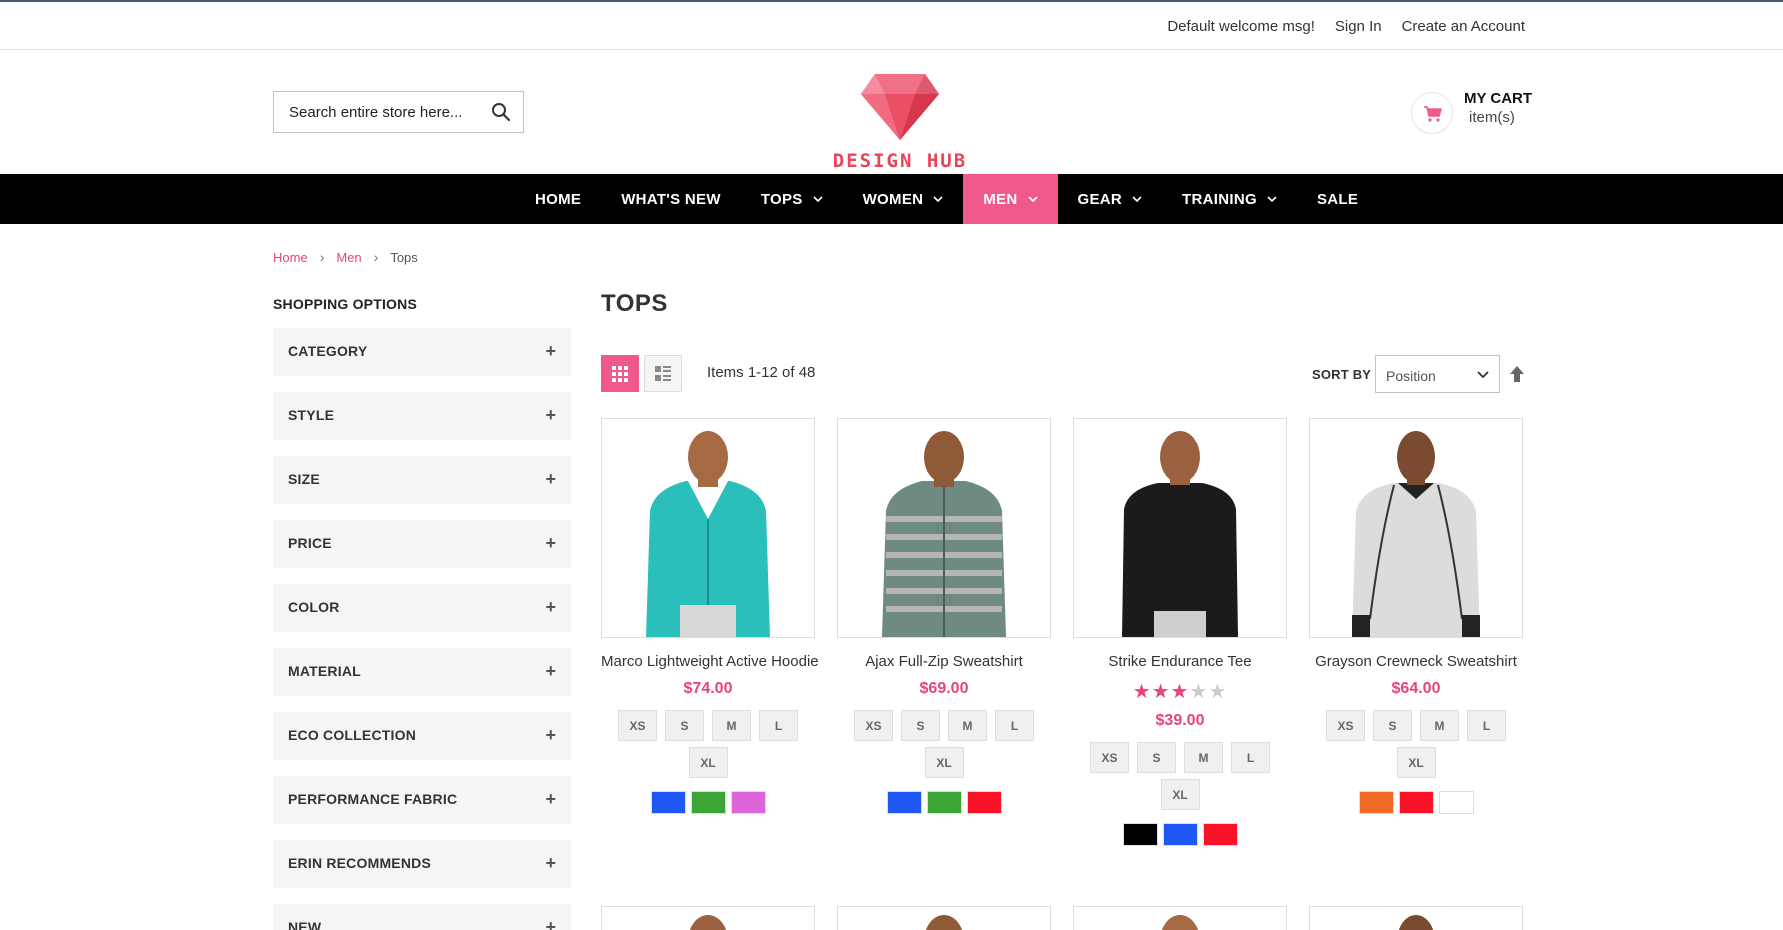 This screenshot has height=930, width=1783. What do you see at coordinates (792, 199) in the screenshot?
I see `nav-tops: TOPS` at bounding box center [792, 199].